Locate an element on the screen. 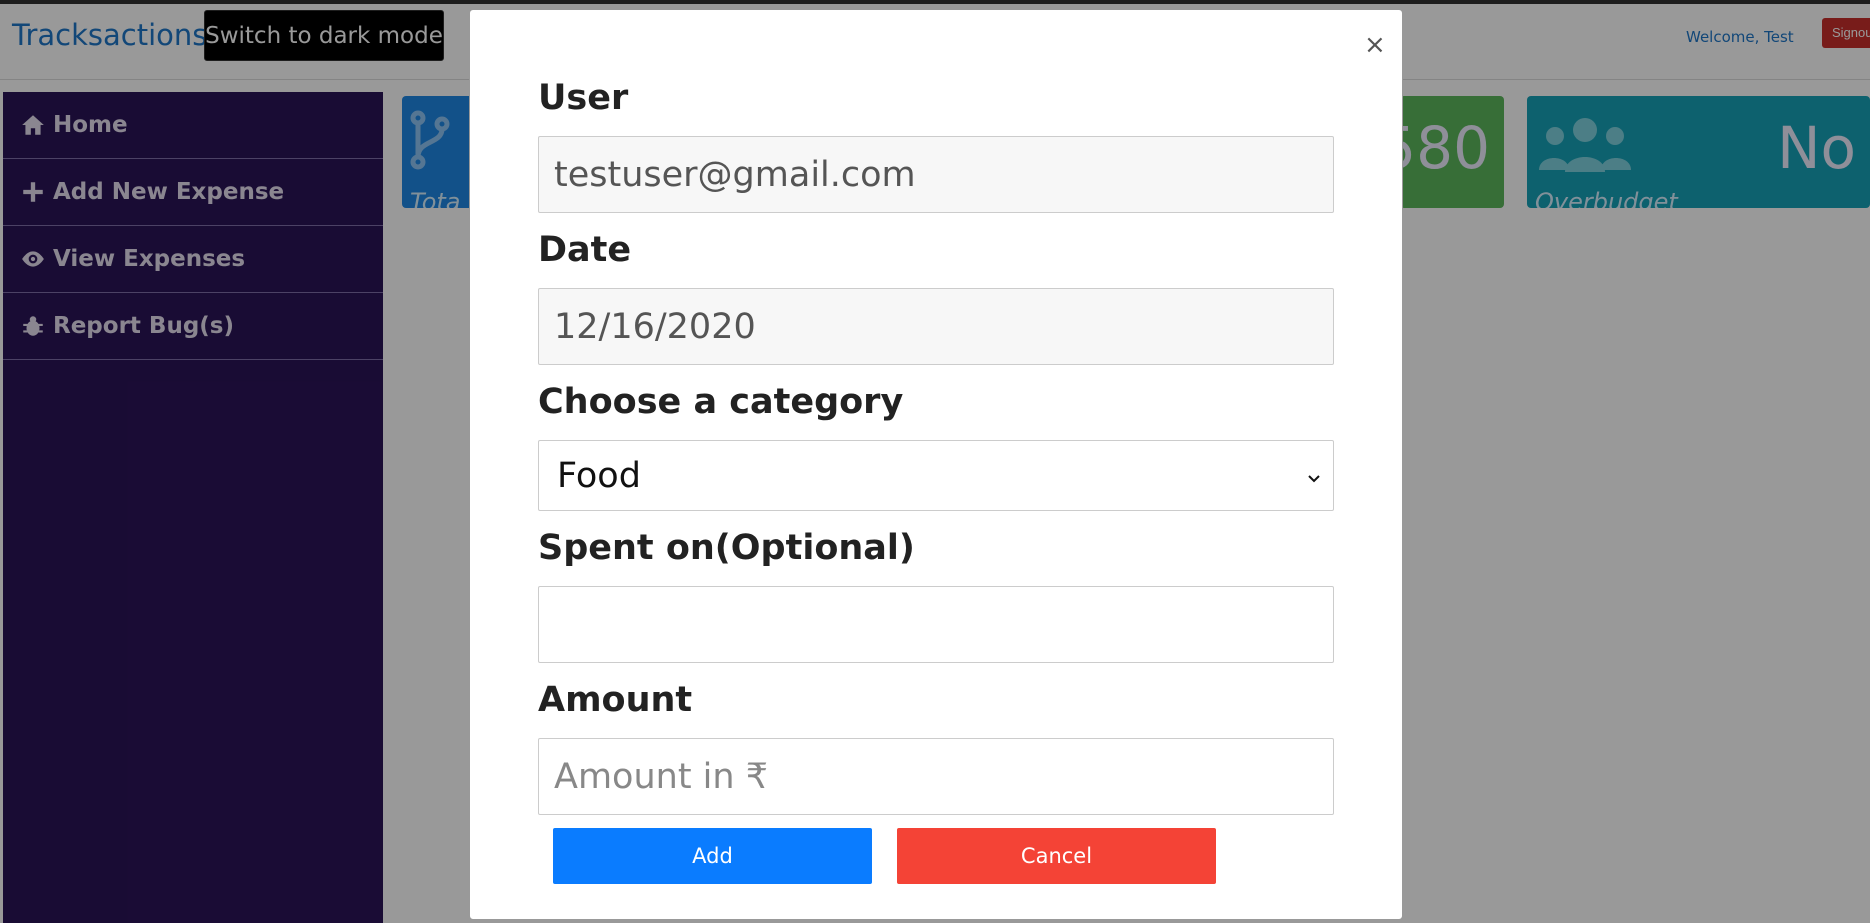  add-button: Add is located at coordinates (712, 856).